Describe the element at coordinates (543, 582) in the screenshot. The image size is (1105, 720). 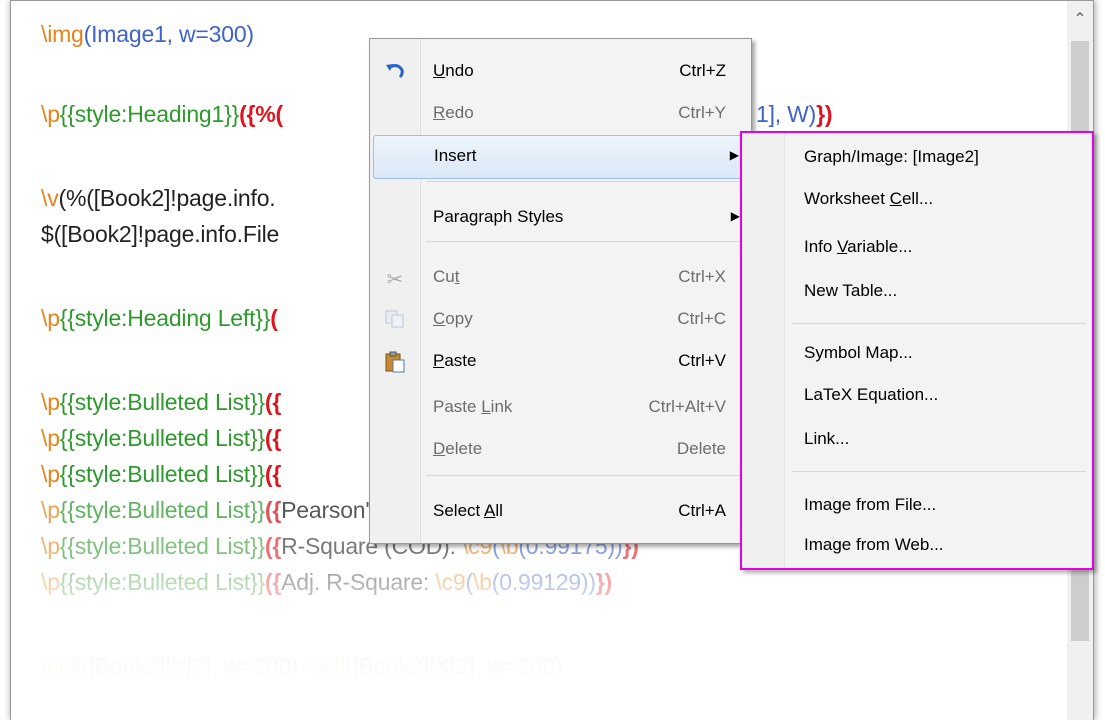
I see `code-token: (0.99129))` at that location.